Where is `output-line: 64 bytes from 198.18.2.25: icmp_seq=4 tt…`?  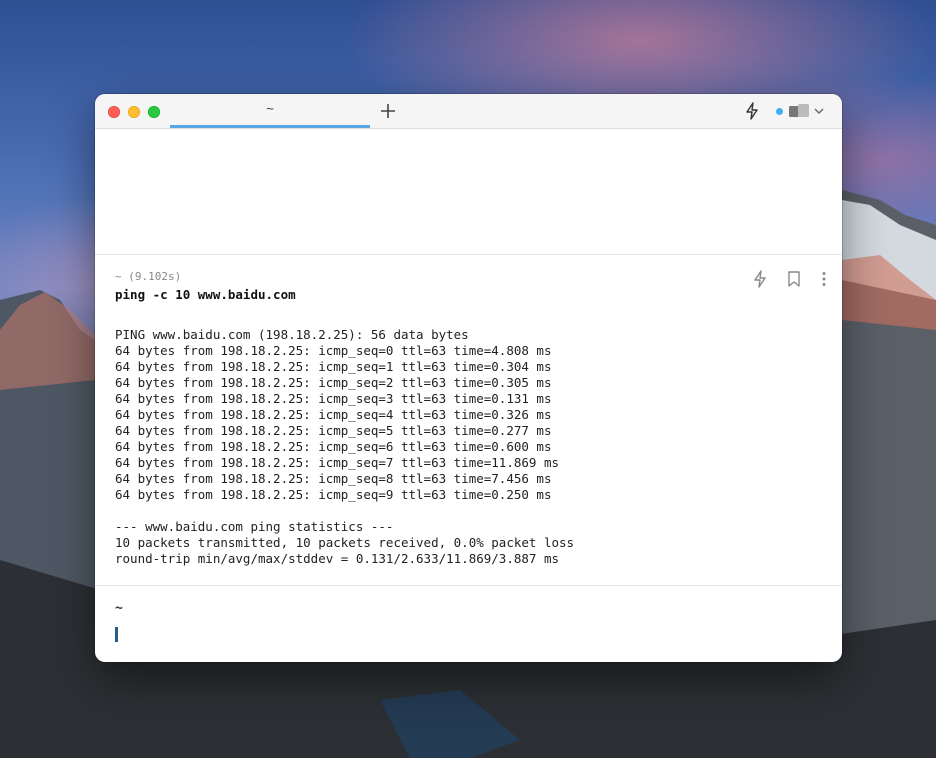 output-line: 64 bytes from 198.18.2.25: icmp_seq=4 tt… is located at coordinates (333, 414).